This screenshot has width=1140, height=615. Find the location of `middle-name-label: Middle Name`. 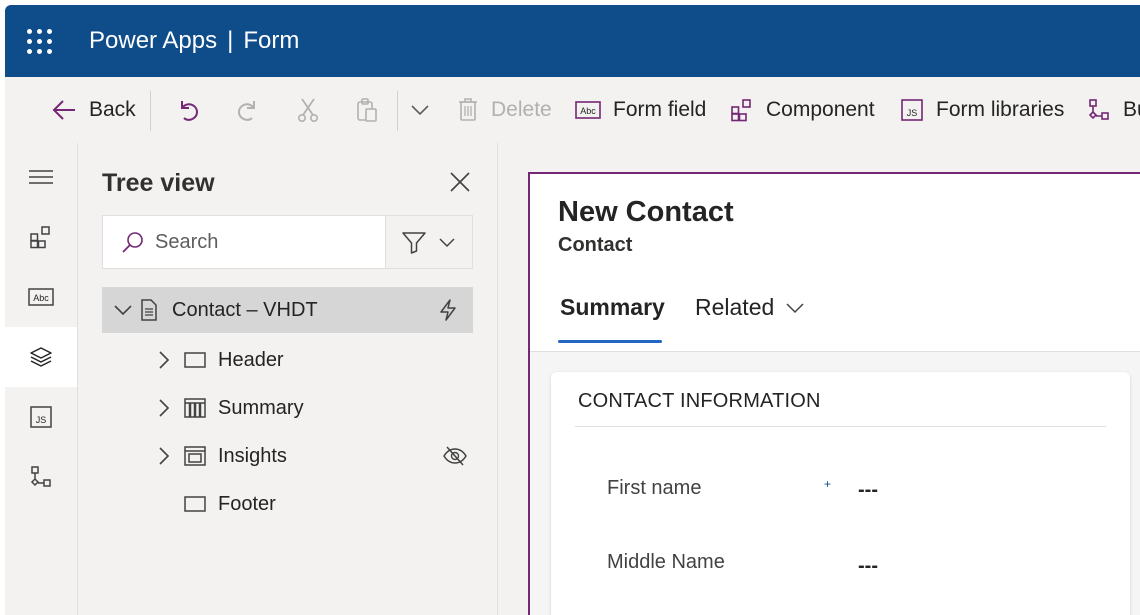

middle-name-label: Middle Name is located at coordinates (666, 562).